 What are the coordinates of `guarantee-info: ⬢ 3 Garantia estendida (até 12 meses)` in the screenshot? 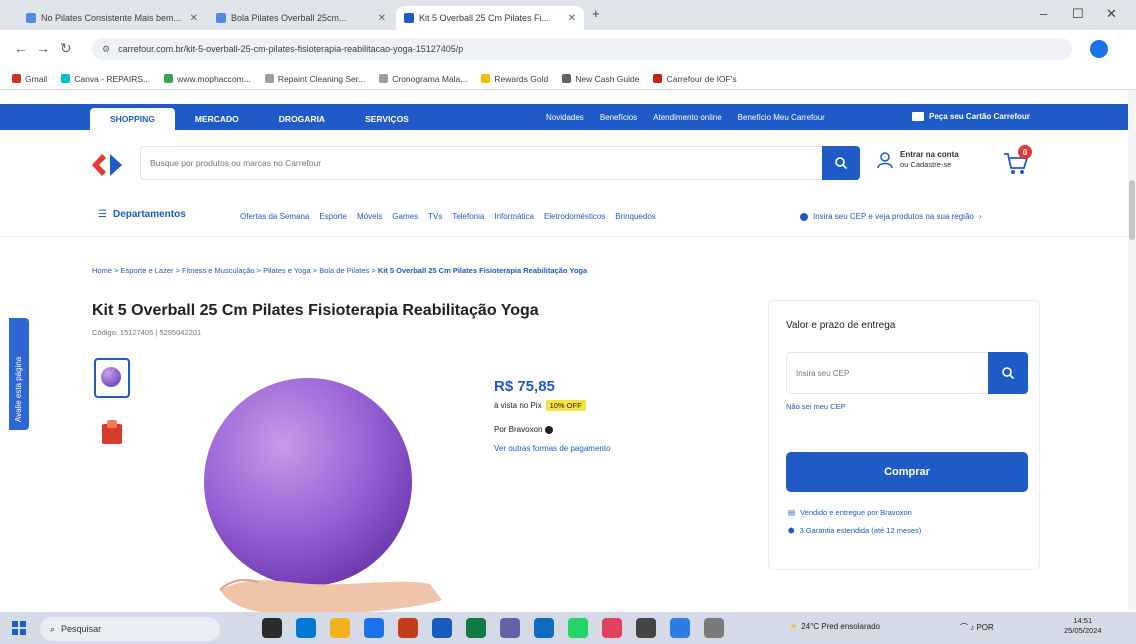 It's located at (854, 530).